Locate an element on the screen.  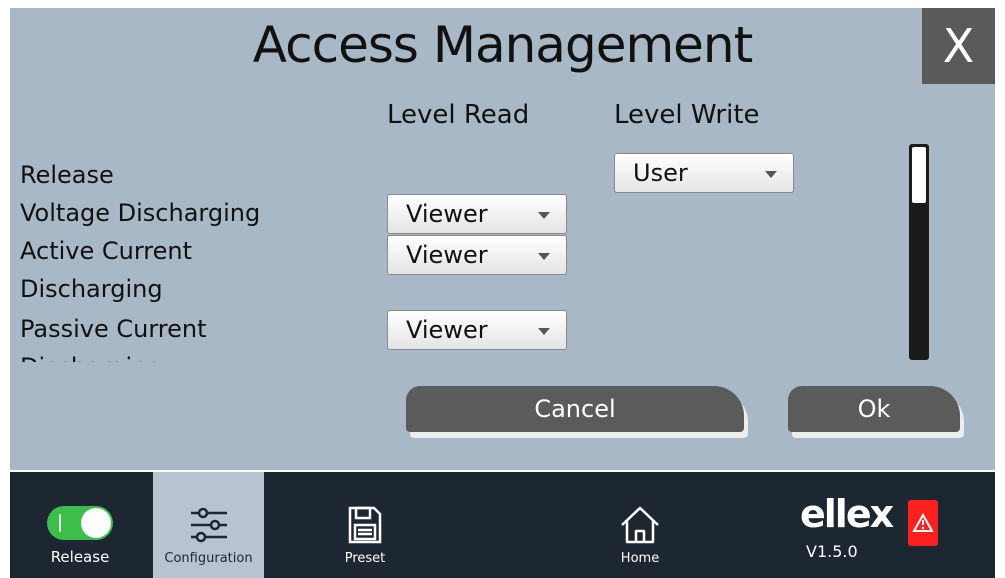
nav-release: Release is located at coordinates (80, 525).